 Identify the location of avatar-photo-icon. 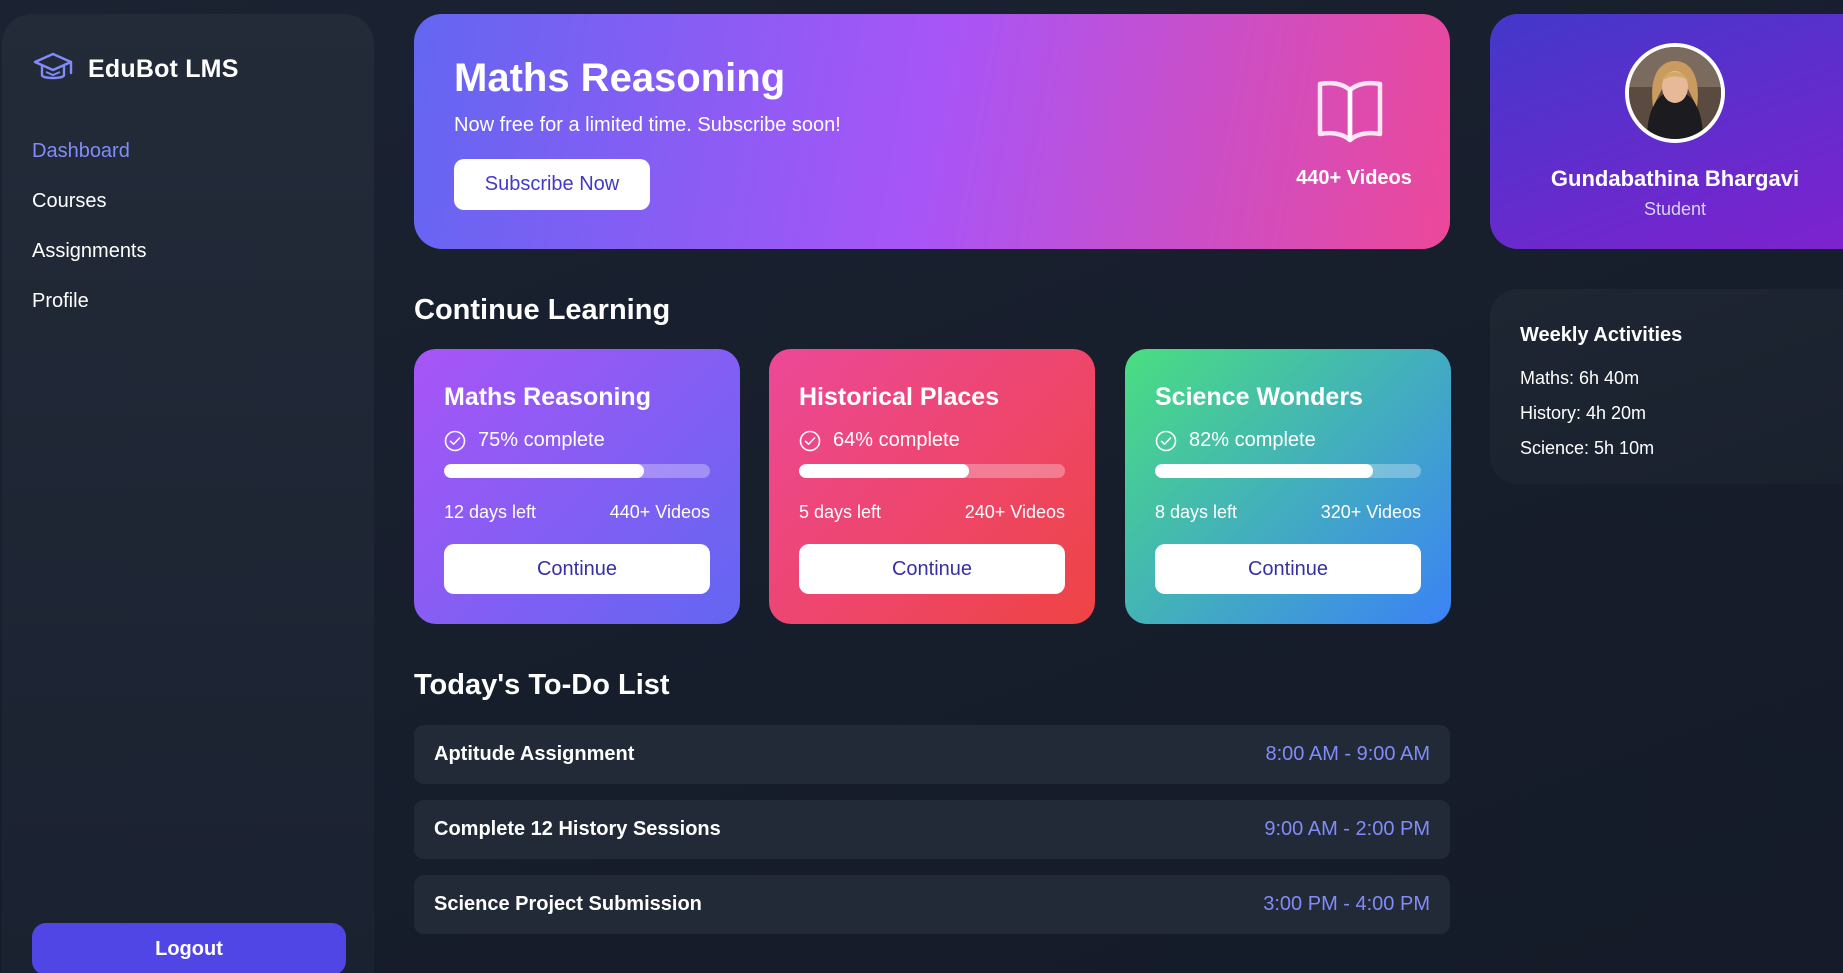
(1675, 93).